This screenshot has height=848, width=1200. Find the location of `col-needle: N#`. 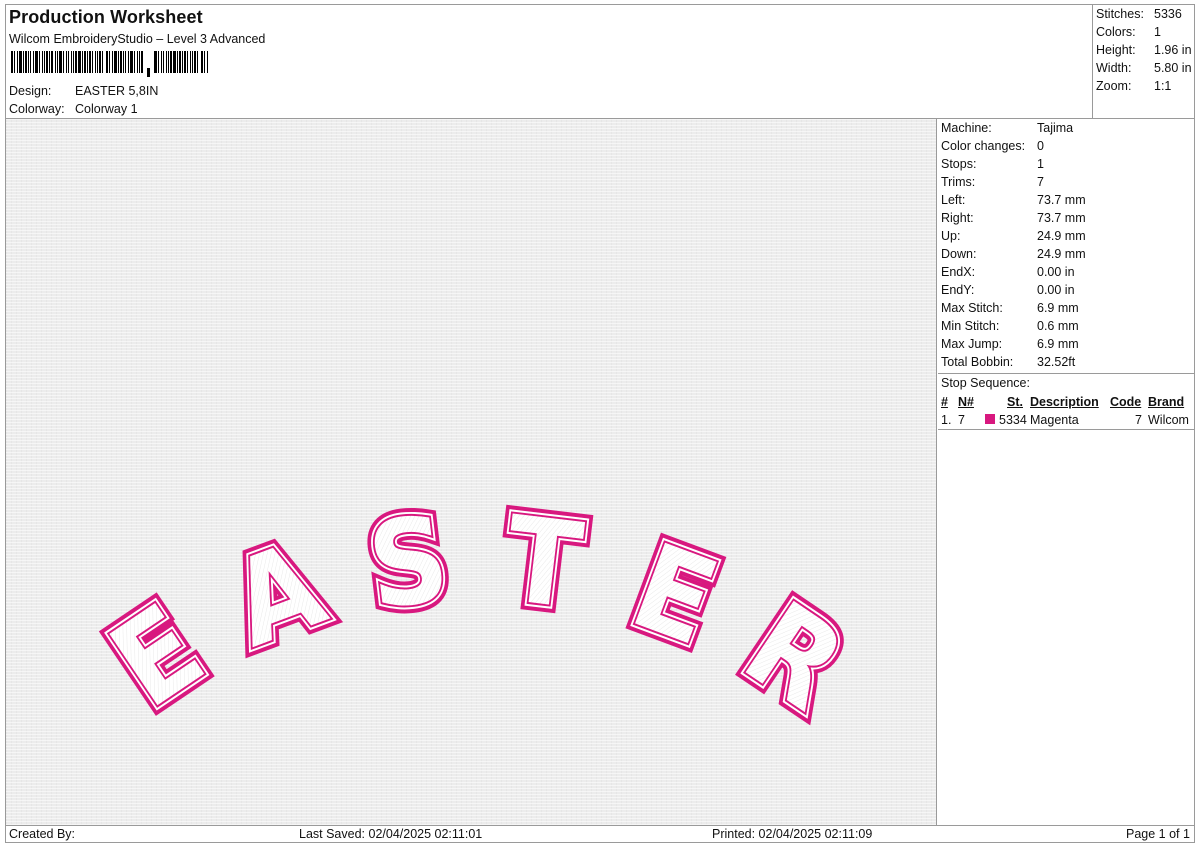

col-needle: N# is located at coordinates (966, 402).